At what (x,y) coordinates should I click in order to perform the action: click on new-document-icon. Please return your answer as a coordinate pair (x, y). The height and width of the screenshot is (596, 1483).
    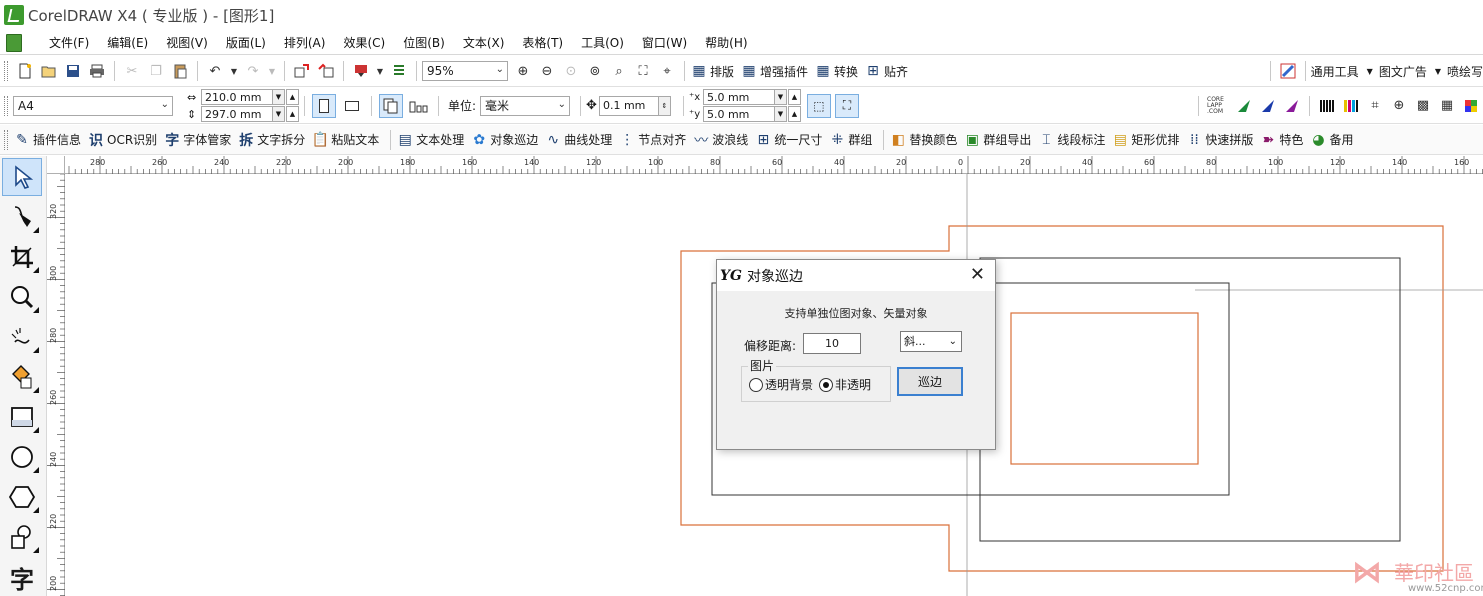
    Looking at the image, I should click on (25, 71).